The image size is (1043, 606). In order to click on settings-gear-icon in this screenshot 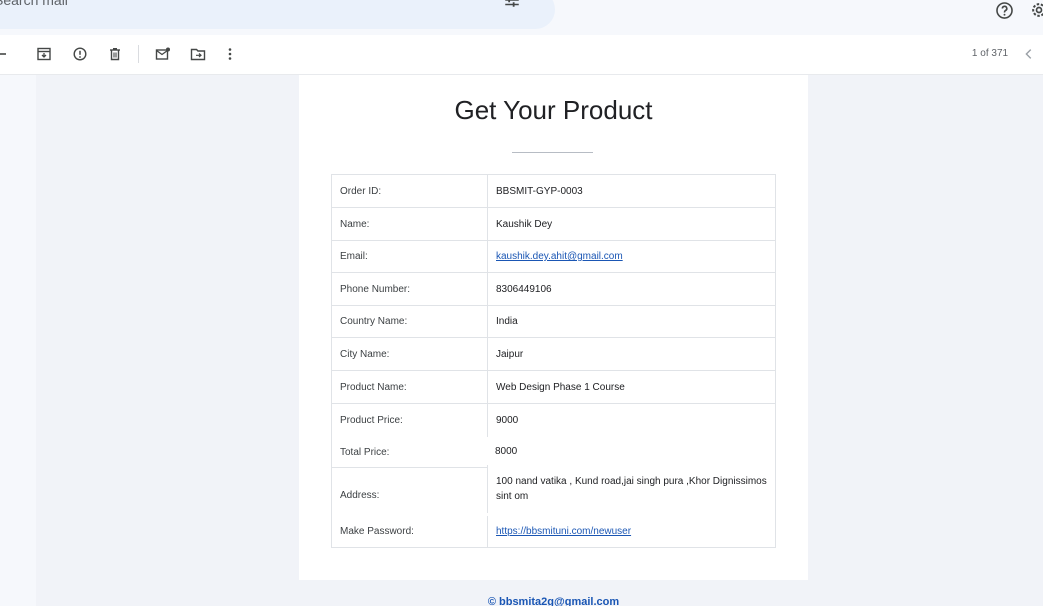, I will do `click(1036, 10)`.